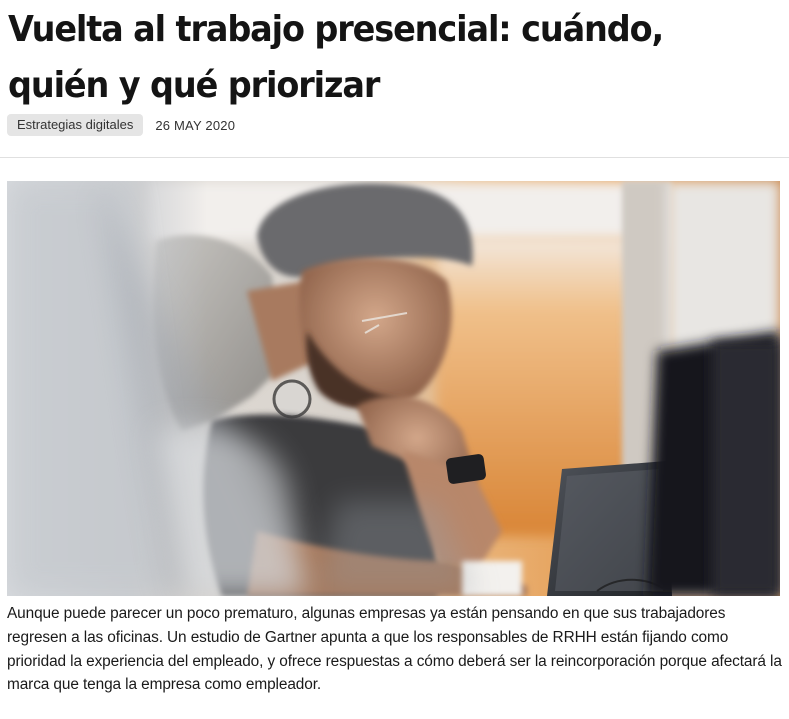 The image size is (789, 719). What do you see at coordinates (195, 125) in the screenshot?
I see `publish-date: 26 MAY 2020` at bounding box center [195, 125].